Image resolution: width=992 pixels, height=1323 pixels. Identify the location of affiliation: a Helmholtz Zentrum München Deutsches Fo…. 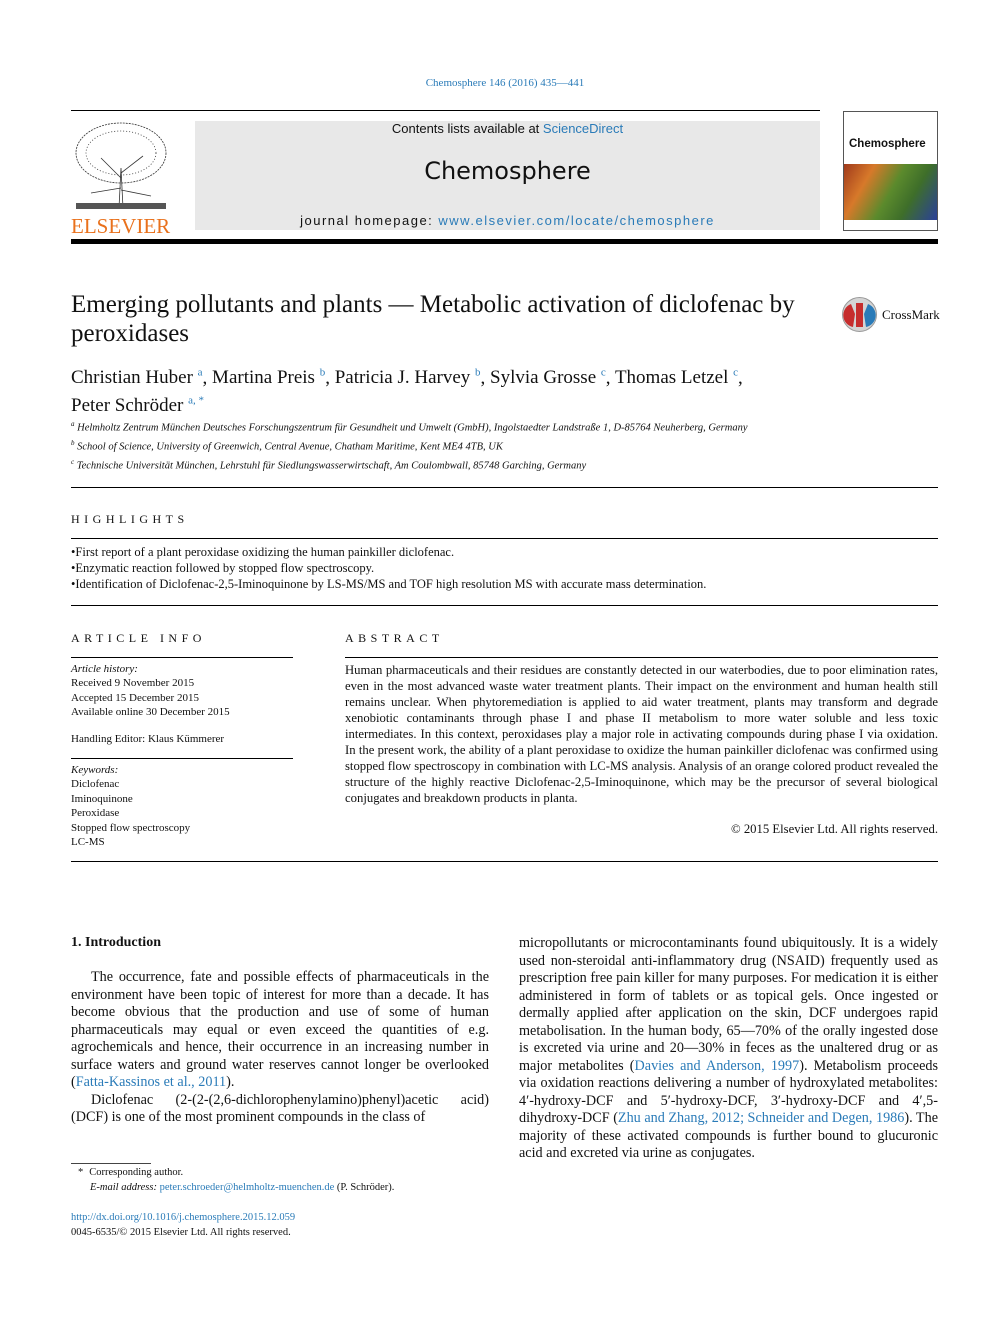
(409, 427).